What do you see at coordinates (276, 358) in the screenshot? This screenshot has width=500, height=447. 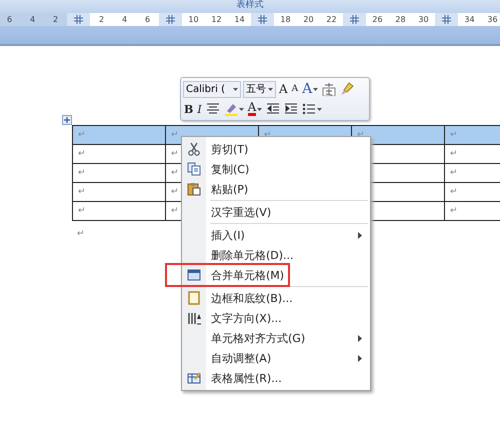 I see `menu-item: 自动调整(A)` at bounding box center [276, 358].